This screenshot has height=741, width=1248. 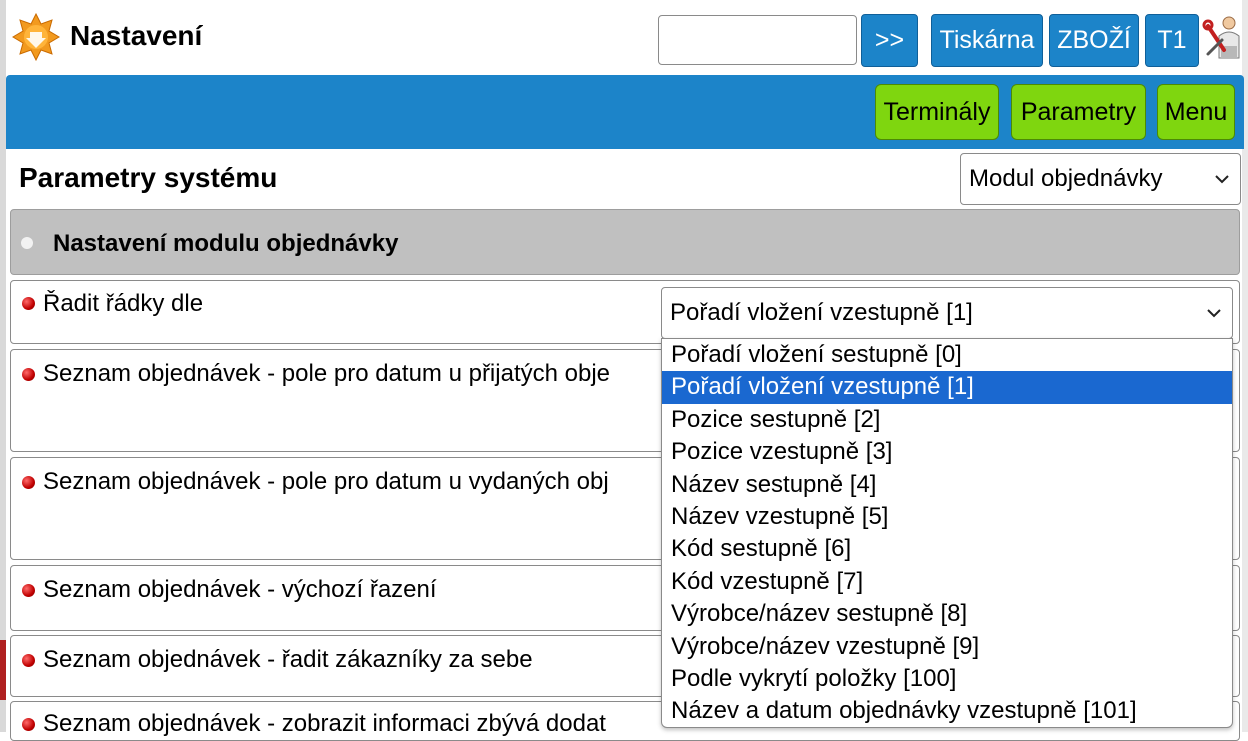 What do you see at coordinates (123, 303) in the screenshot?
I see `param-label: Řadit řádky dle` at bounding box center [123, 303].